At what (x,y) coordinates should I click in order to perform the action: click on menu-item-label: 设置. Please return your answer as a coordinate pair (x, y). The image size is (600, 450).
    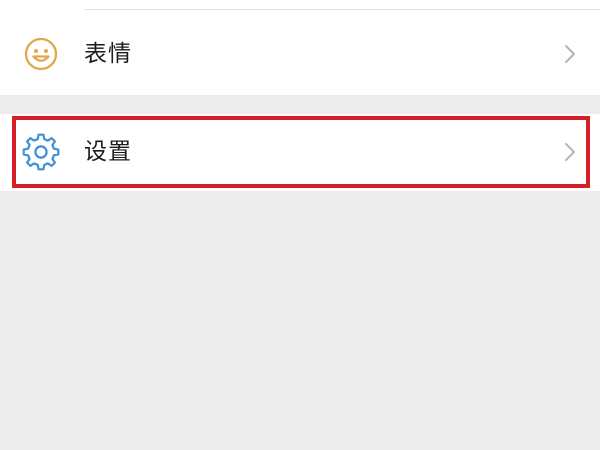
    Looking at the image, I should click on (108, 152).